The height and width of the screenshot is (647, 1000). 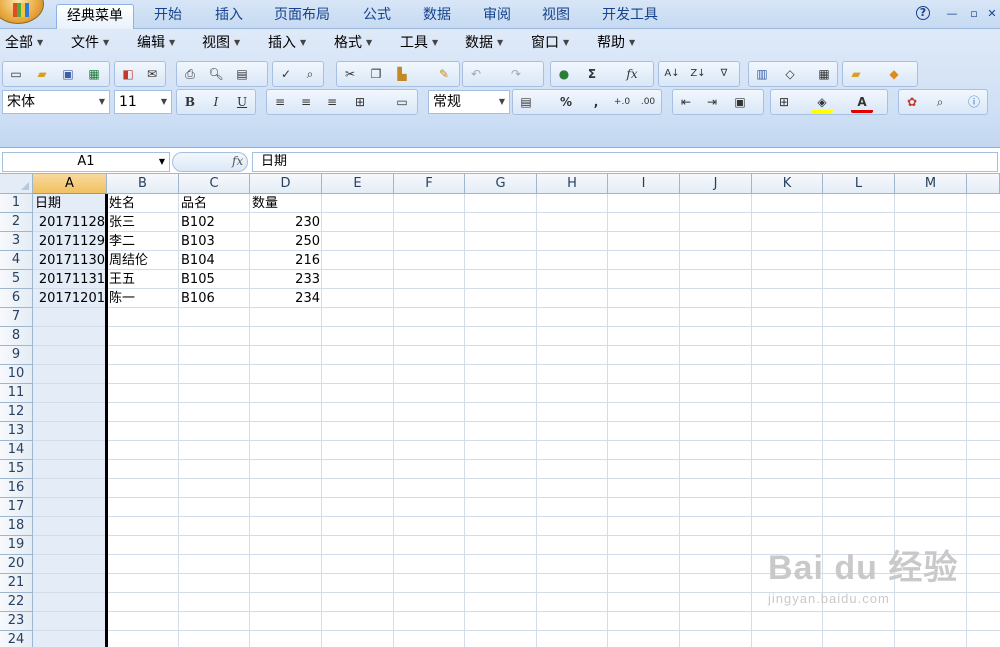 What do you see at coordinates (16, 222) in the screenshot?
I see `row-header-2: 2` at bounding box center [16, 222].